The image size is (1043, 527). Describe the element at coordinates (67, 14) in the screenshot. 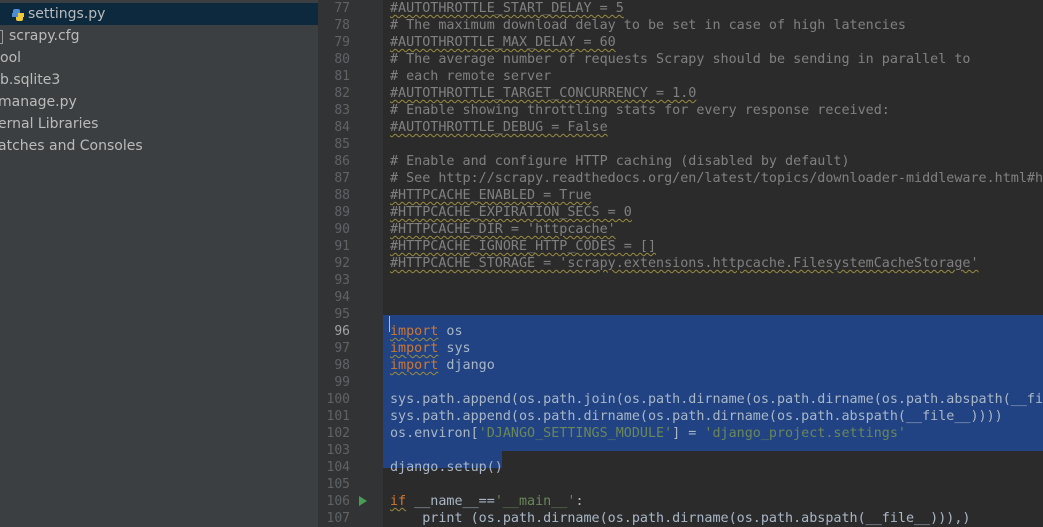

I see `tree-item-label: settings.py` at that location.